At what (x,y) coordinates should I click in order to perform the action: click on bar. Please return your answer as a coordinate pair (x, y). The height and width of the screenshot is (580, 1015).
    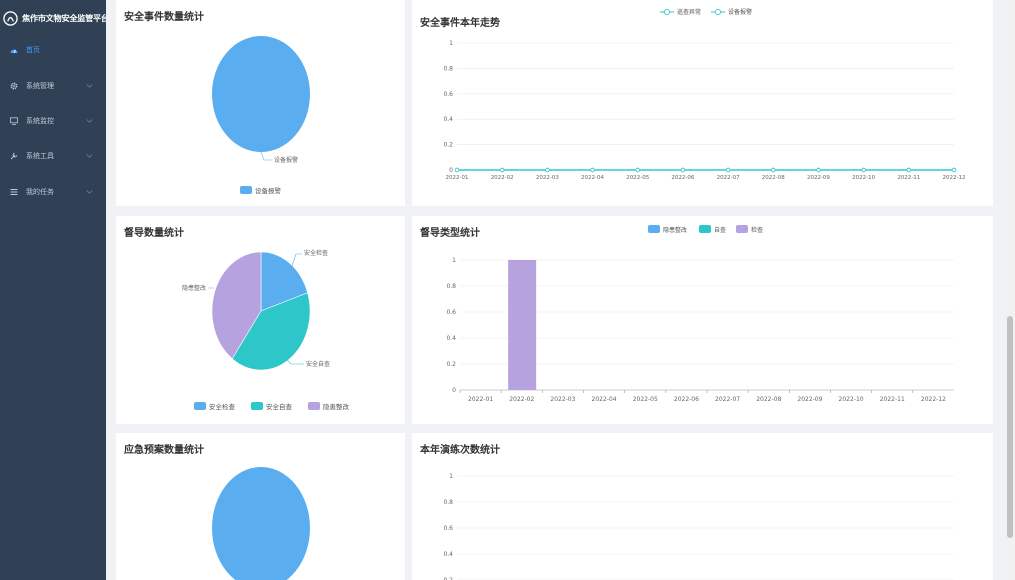
    Looking at the image, I should click on (522, 325).